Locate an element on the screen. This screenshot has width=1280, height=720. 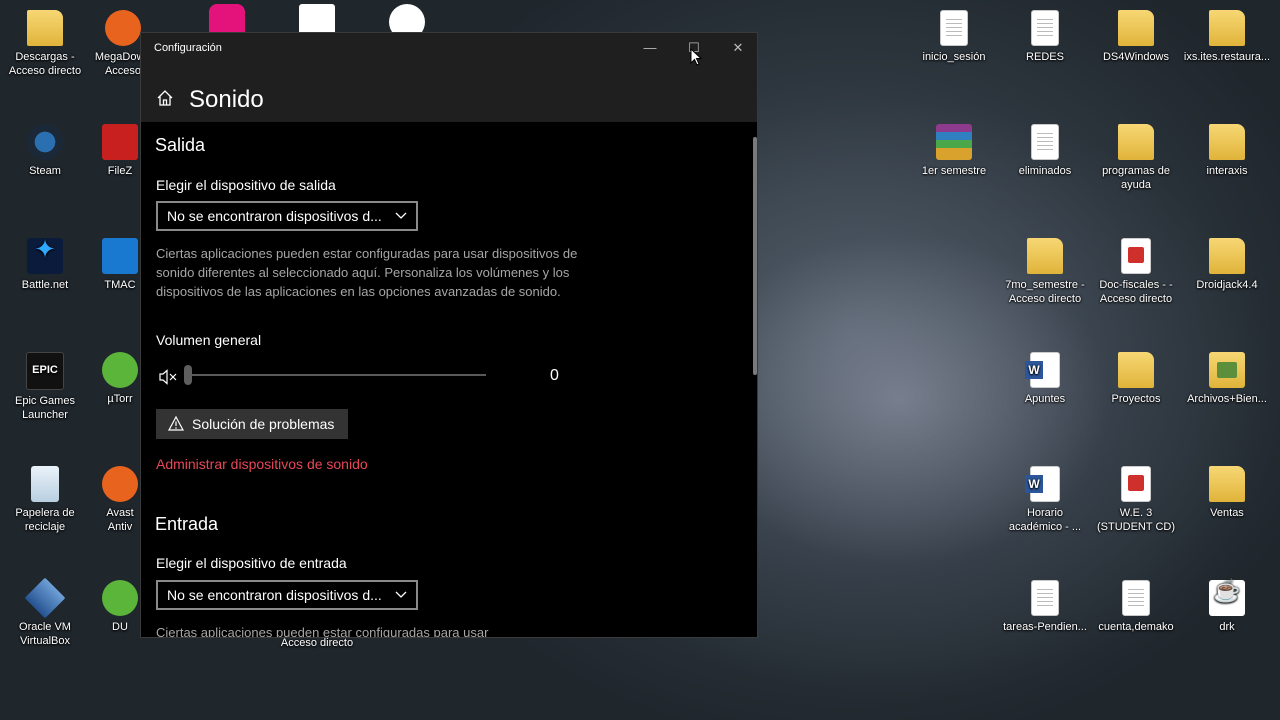
desktop-icon-ventas: Ventas is located at coordinates (1227, 493).